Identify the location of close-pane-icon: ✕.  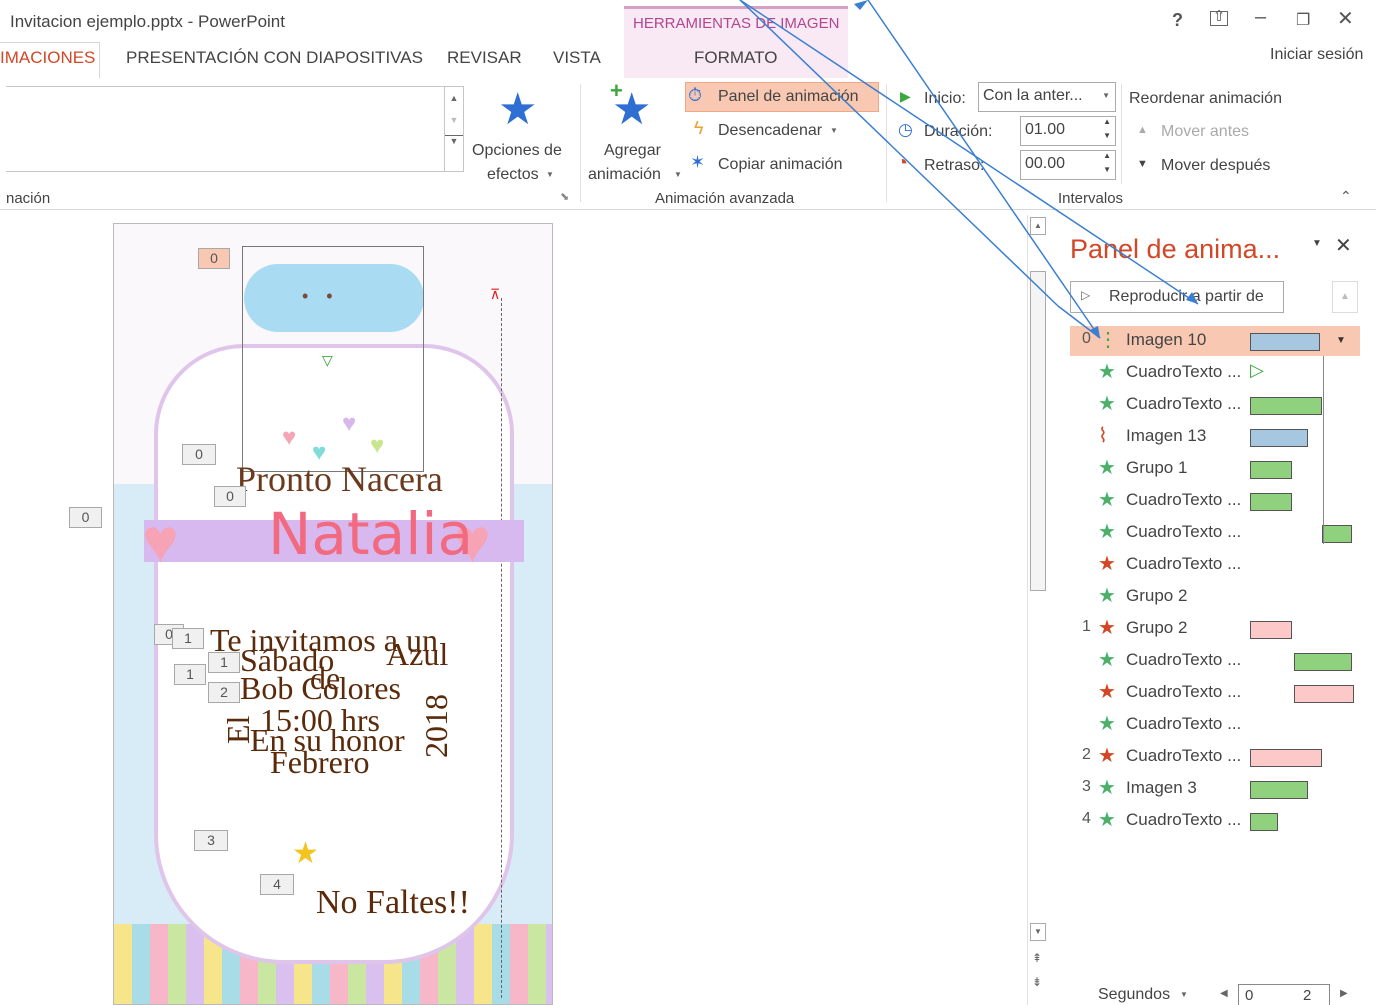
(1343, 245).